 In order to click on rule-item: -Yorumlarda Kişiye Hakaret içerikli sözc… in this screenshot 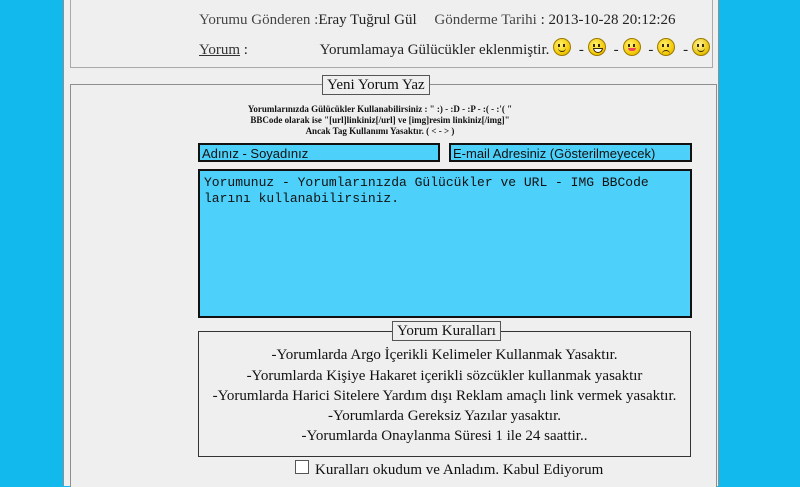, I will do `click(444, 376)`.